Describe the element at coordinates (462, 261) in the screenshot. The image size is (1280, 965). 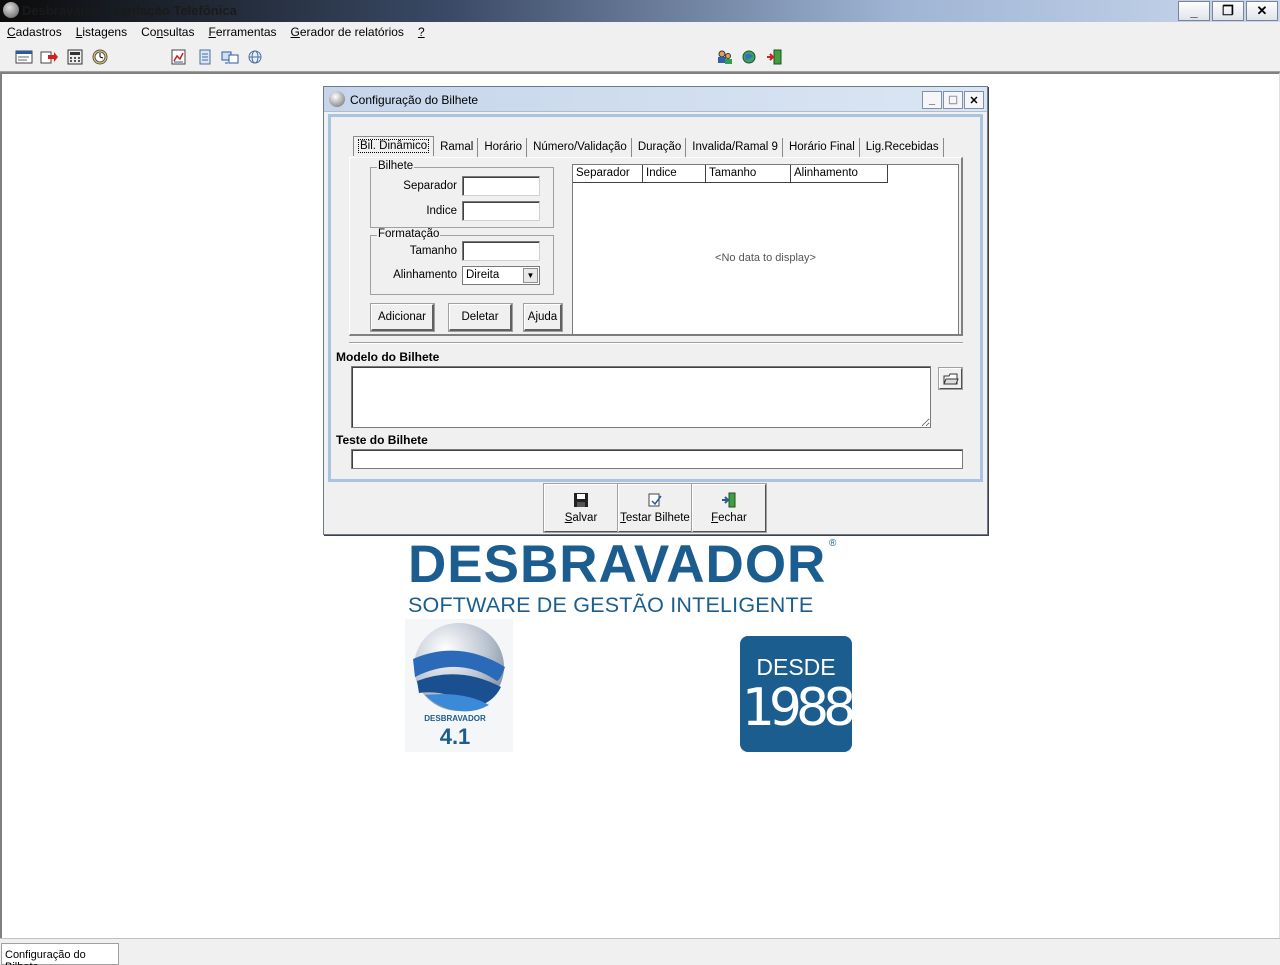
I see `formatacao-group: Formatação Tamanho Alinhamento Direita ▼` at that location.